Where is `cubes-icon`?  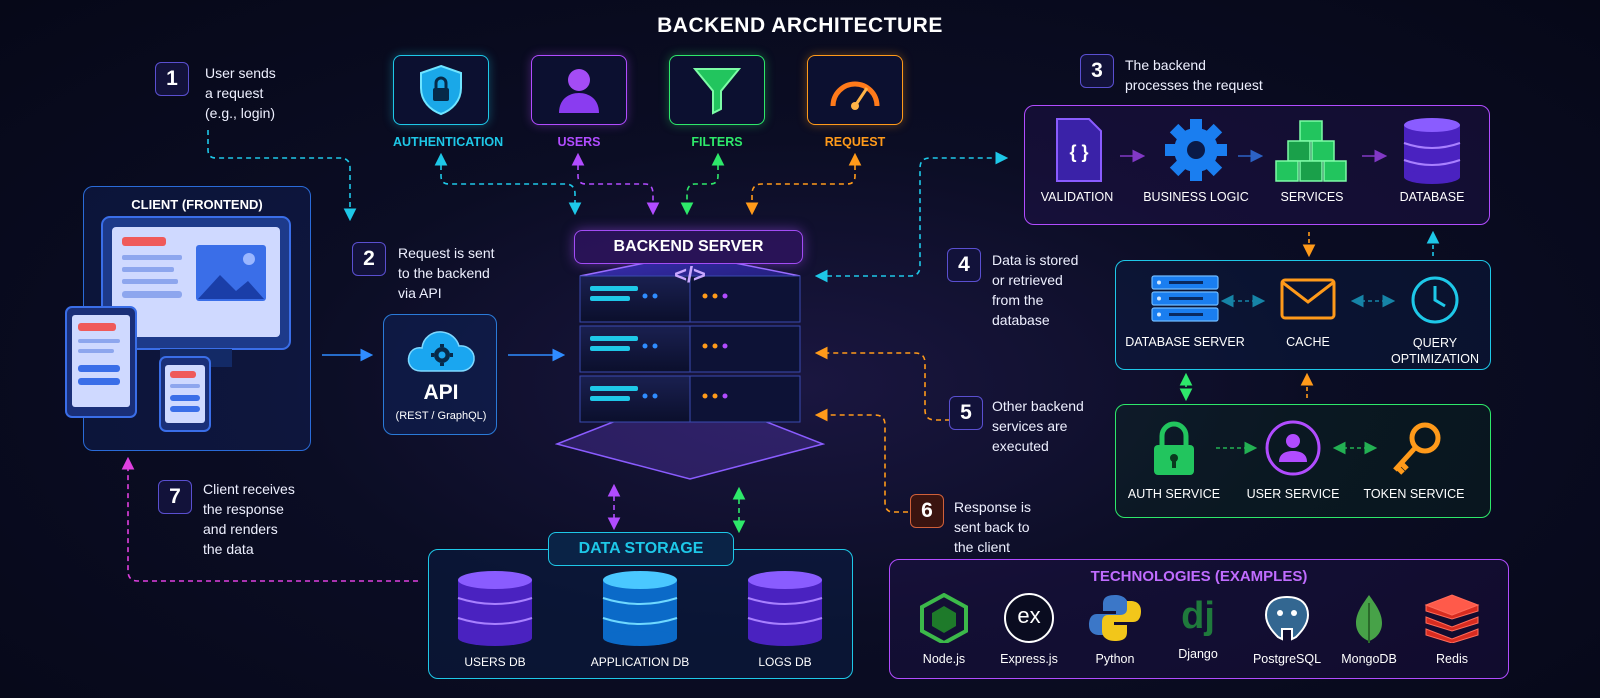
cubes-icon is located at coordinates (1311, 151).